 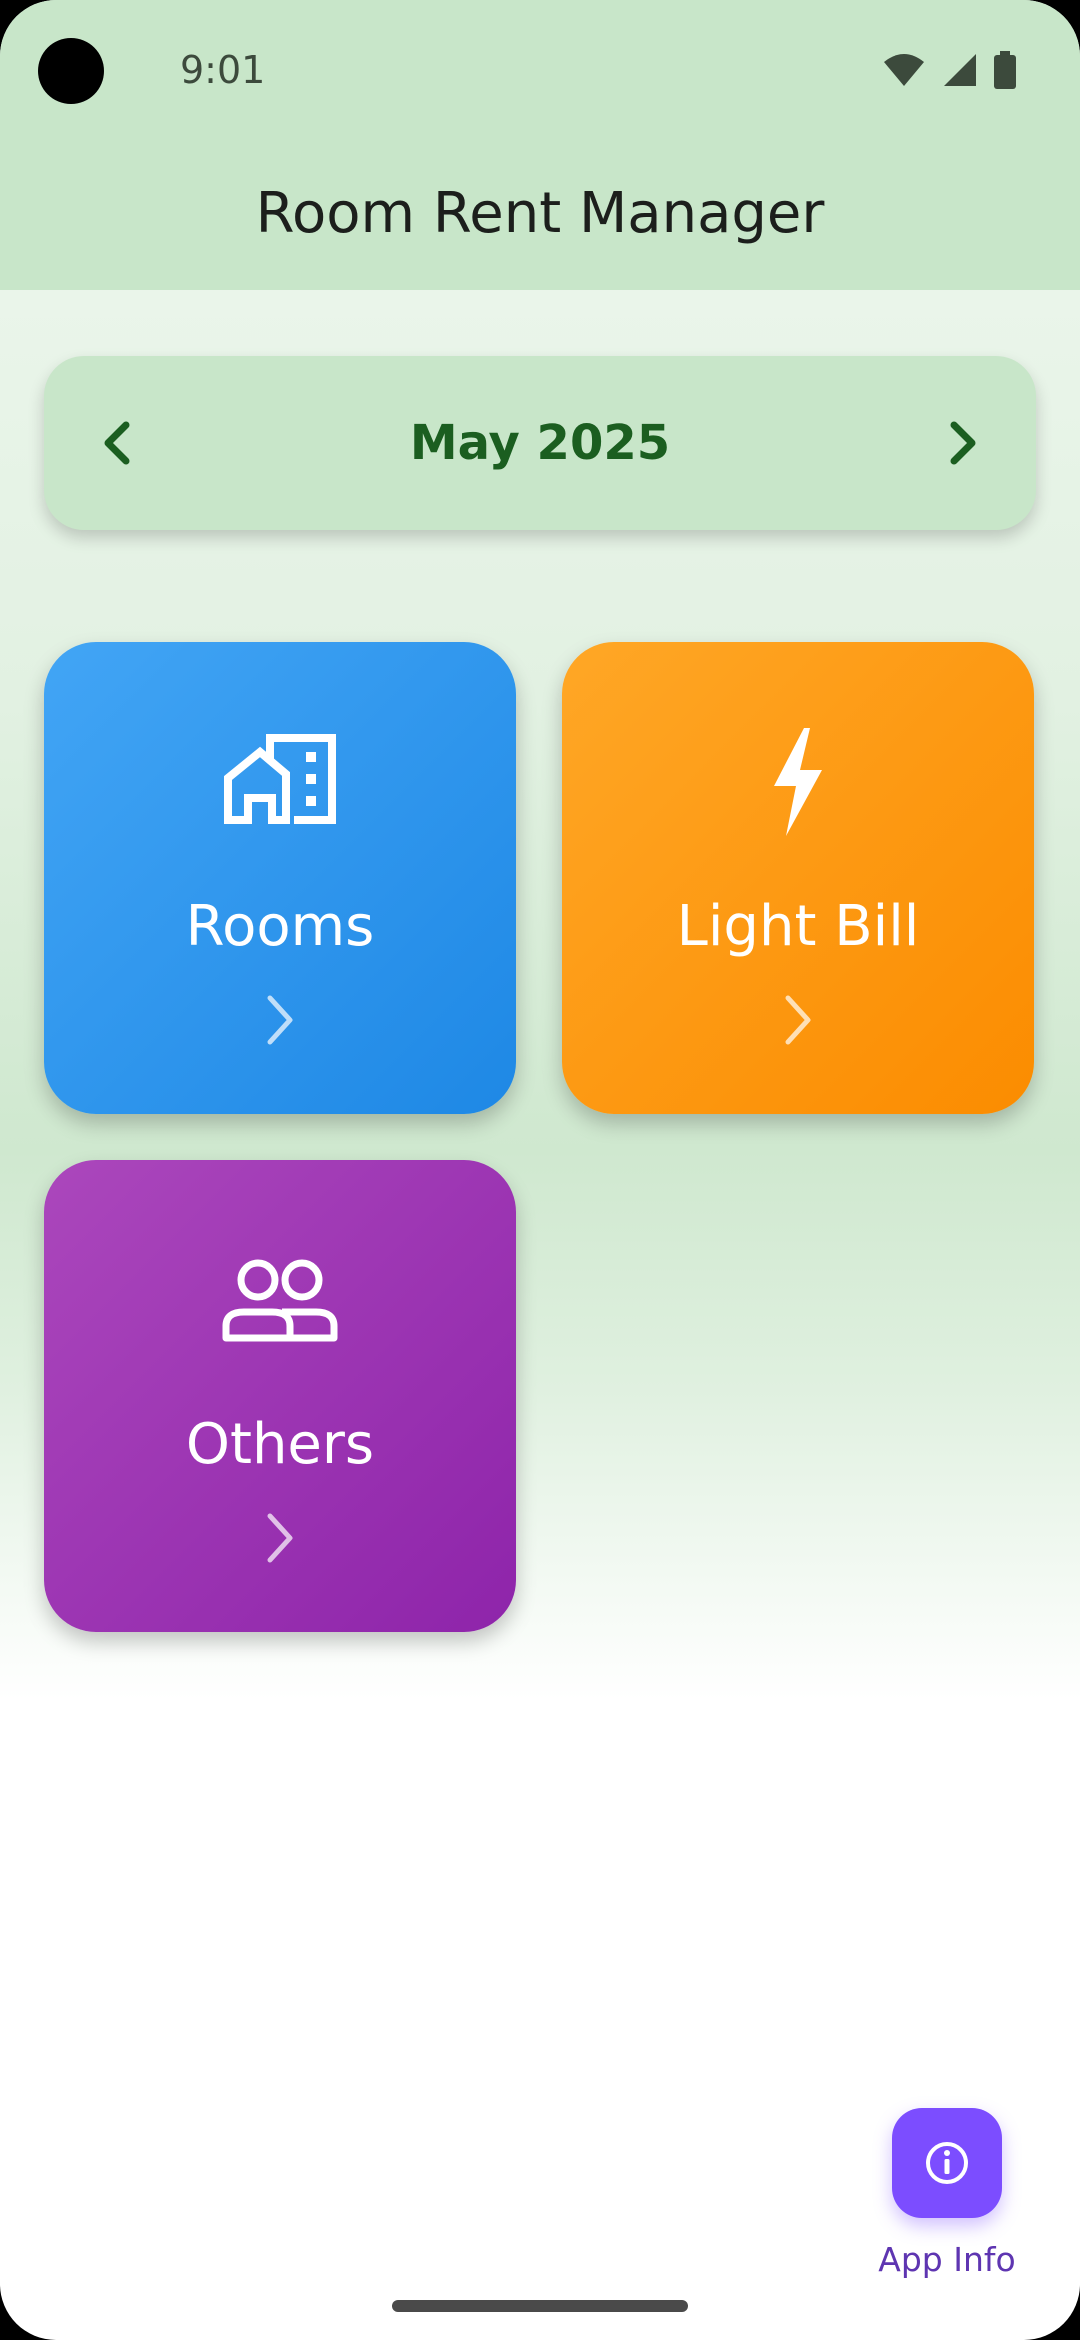 What do you see at coordinates (540, 2306) in the screenshot?
I see `home-indicator` at bounding box center [540, 2306].